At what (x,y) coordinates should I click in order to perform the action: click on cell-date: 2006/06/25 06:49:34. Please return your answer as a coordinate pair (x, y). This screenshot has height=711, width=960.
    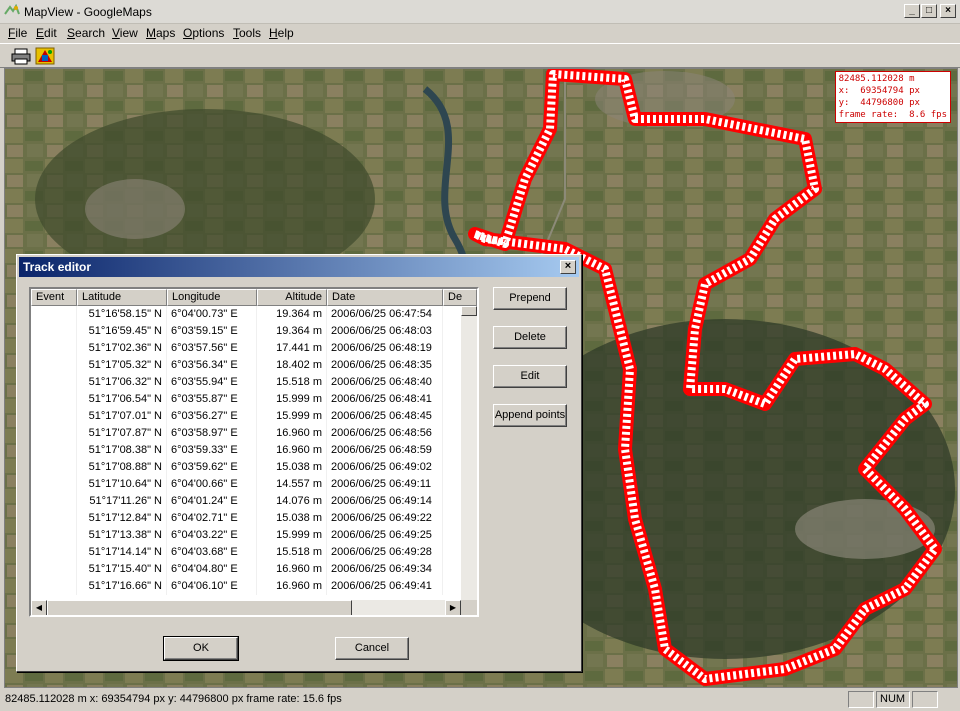
    Looking at the image, I should click on (385, 569).